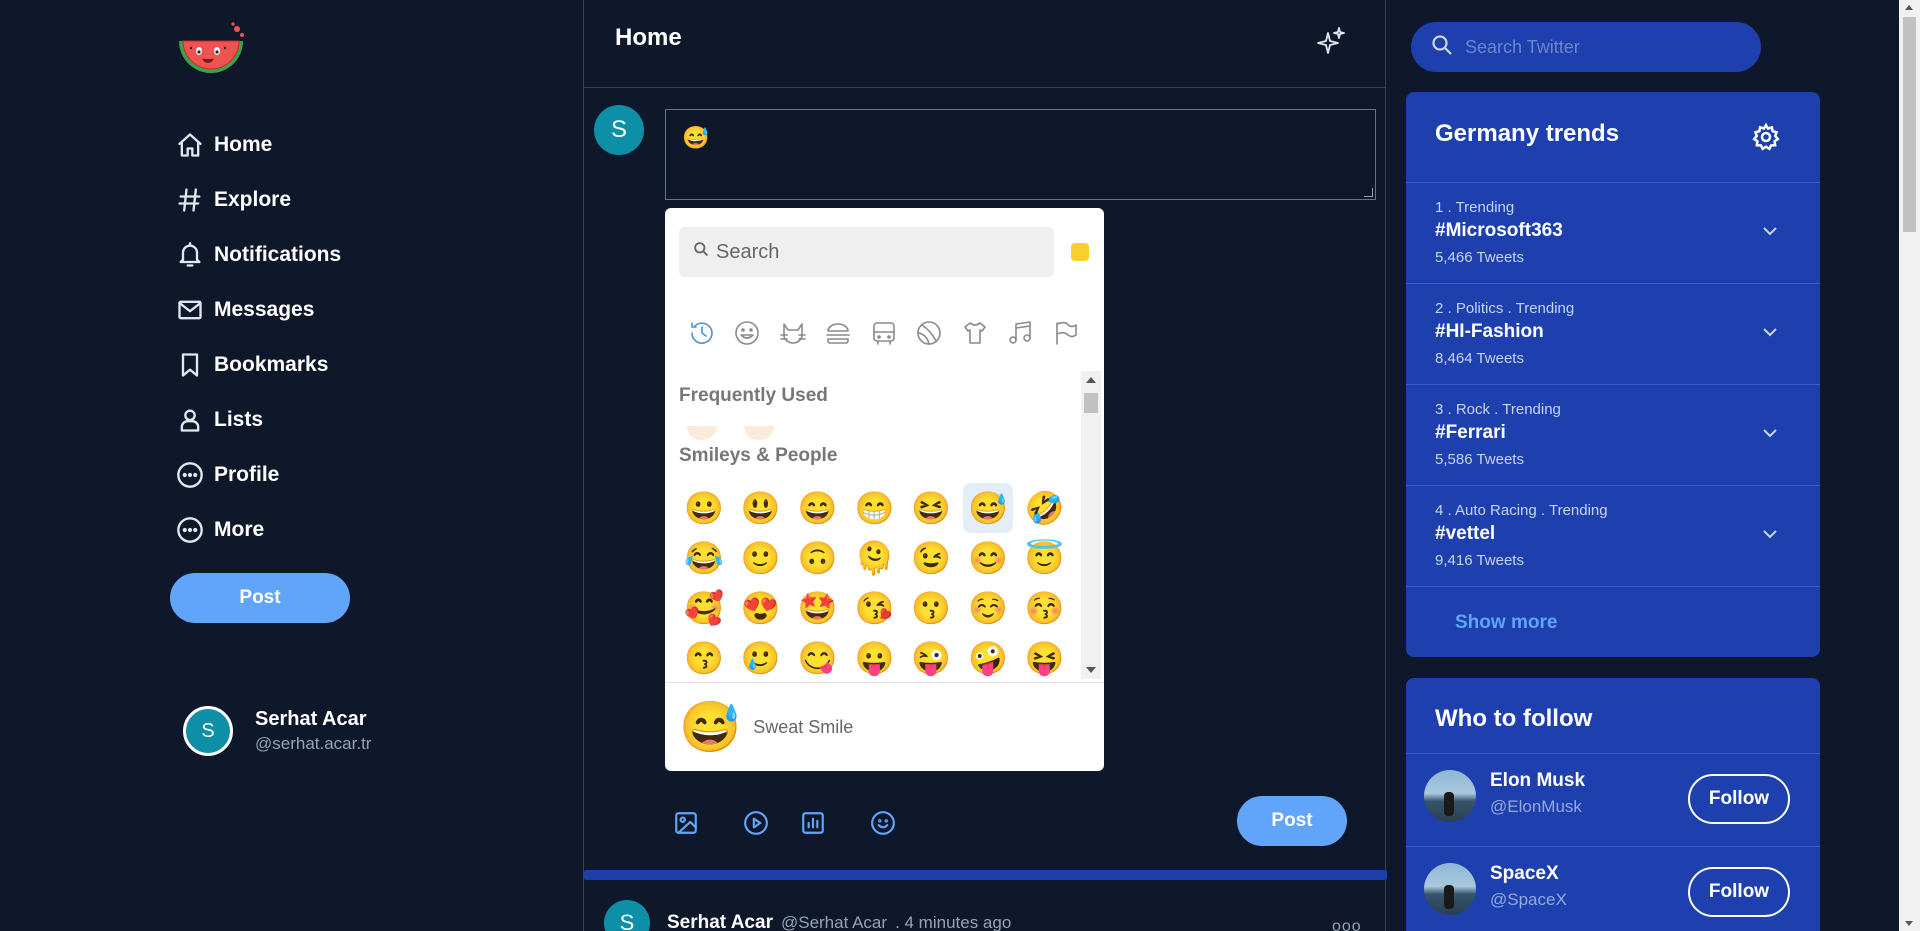 This screenshot has width=1920, height=931. Describe the element at coordinates (1045, 558) in the screenshot. I see `emoji-option: 😇` at that location.